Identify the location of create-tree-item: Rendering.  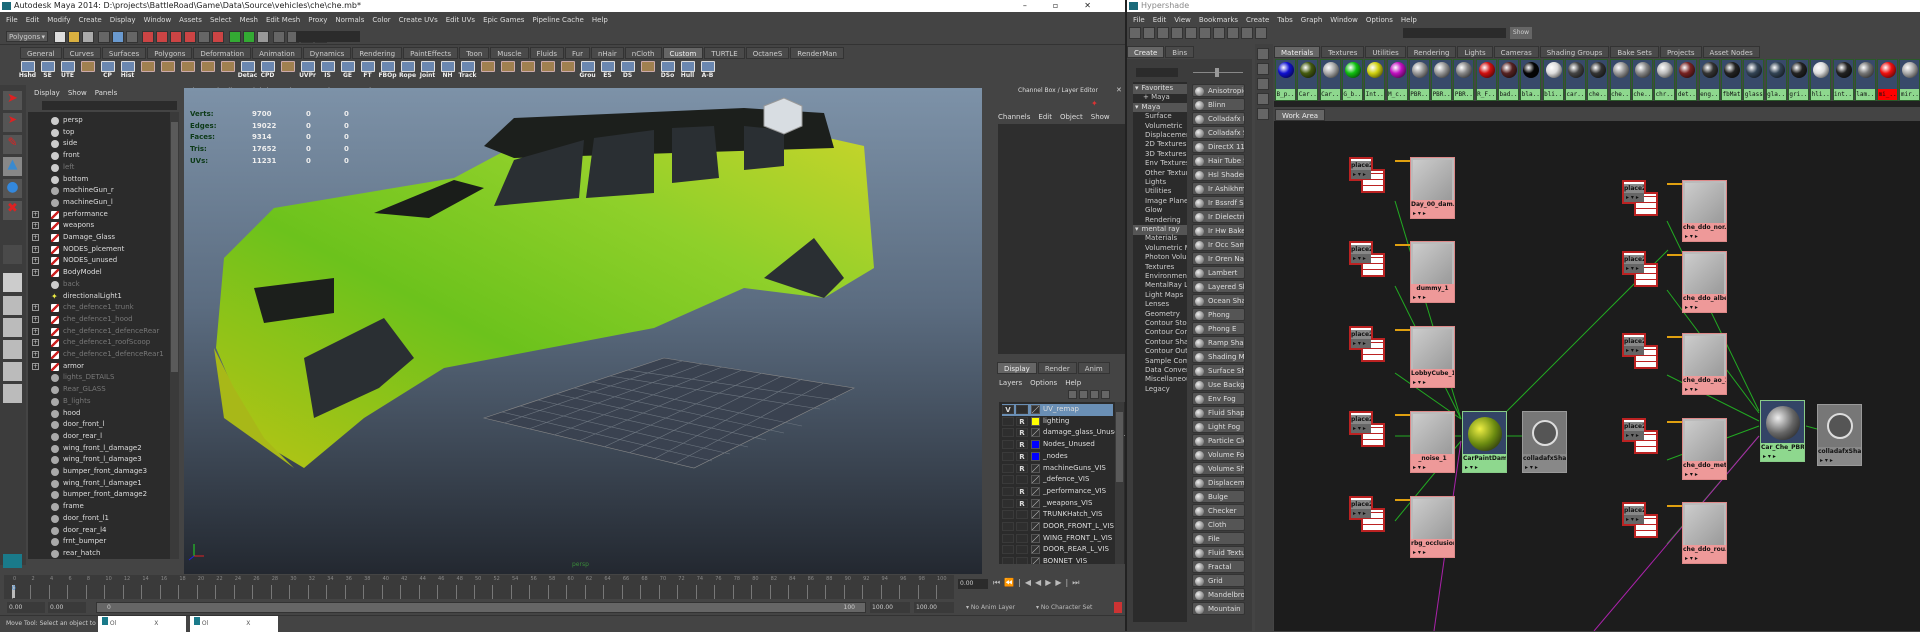
(1157, 221).